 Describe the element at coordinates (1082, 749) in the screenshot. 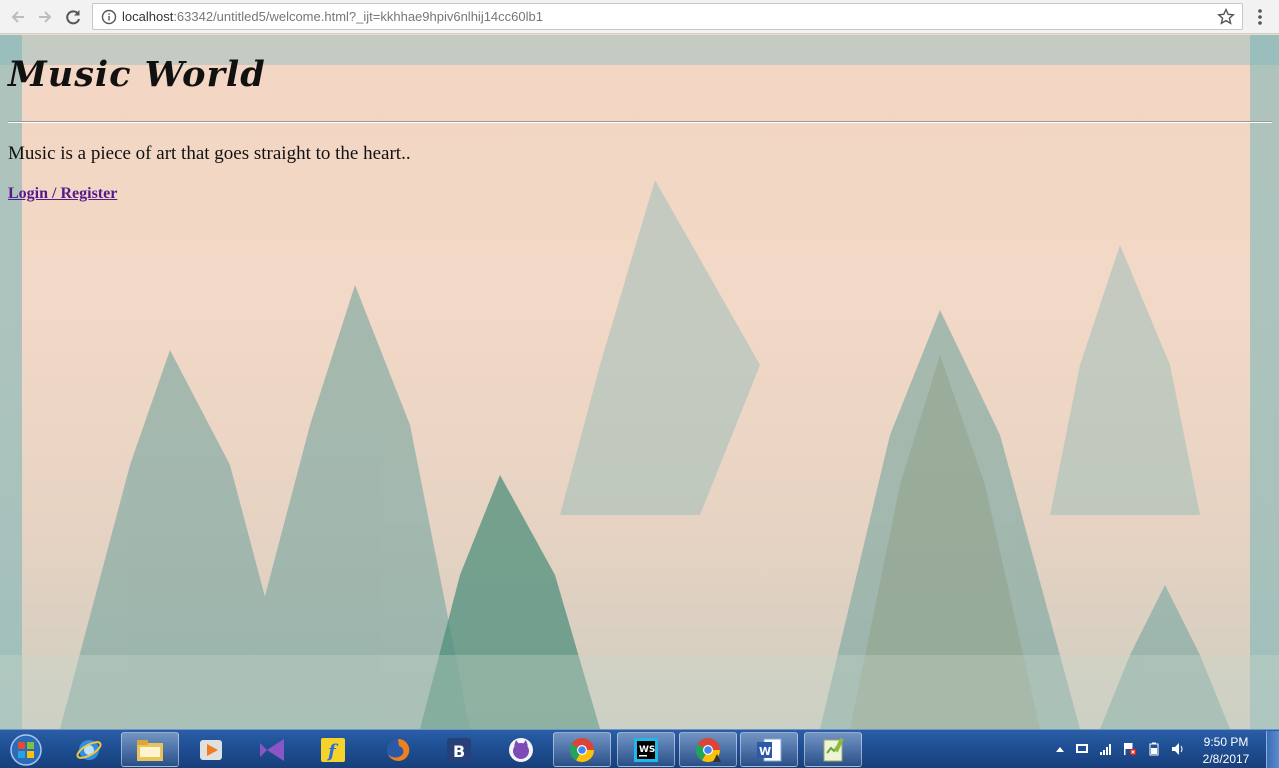

I see `action-center-icon` at that location.